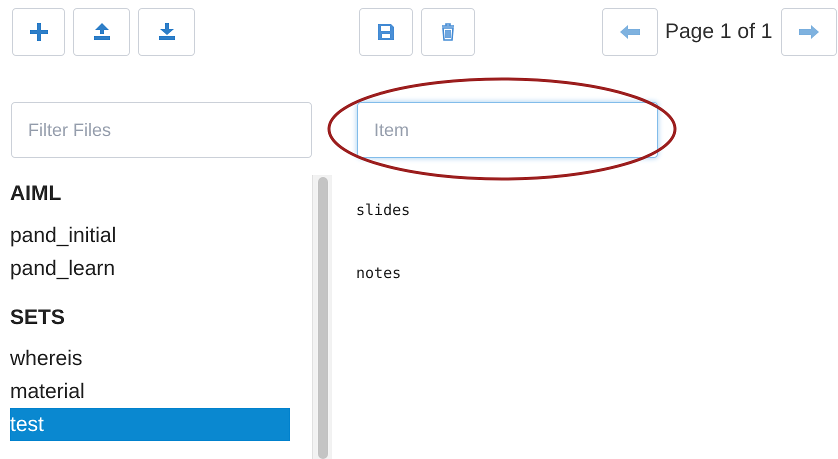 The height and width of the screenshot is (459, 838). Describe the element at coordinates (38, 318) in the screenshot. I see `section-heading: SETS` at that location.